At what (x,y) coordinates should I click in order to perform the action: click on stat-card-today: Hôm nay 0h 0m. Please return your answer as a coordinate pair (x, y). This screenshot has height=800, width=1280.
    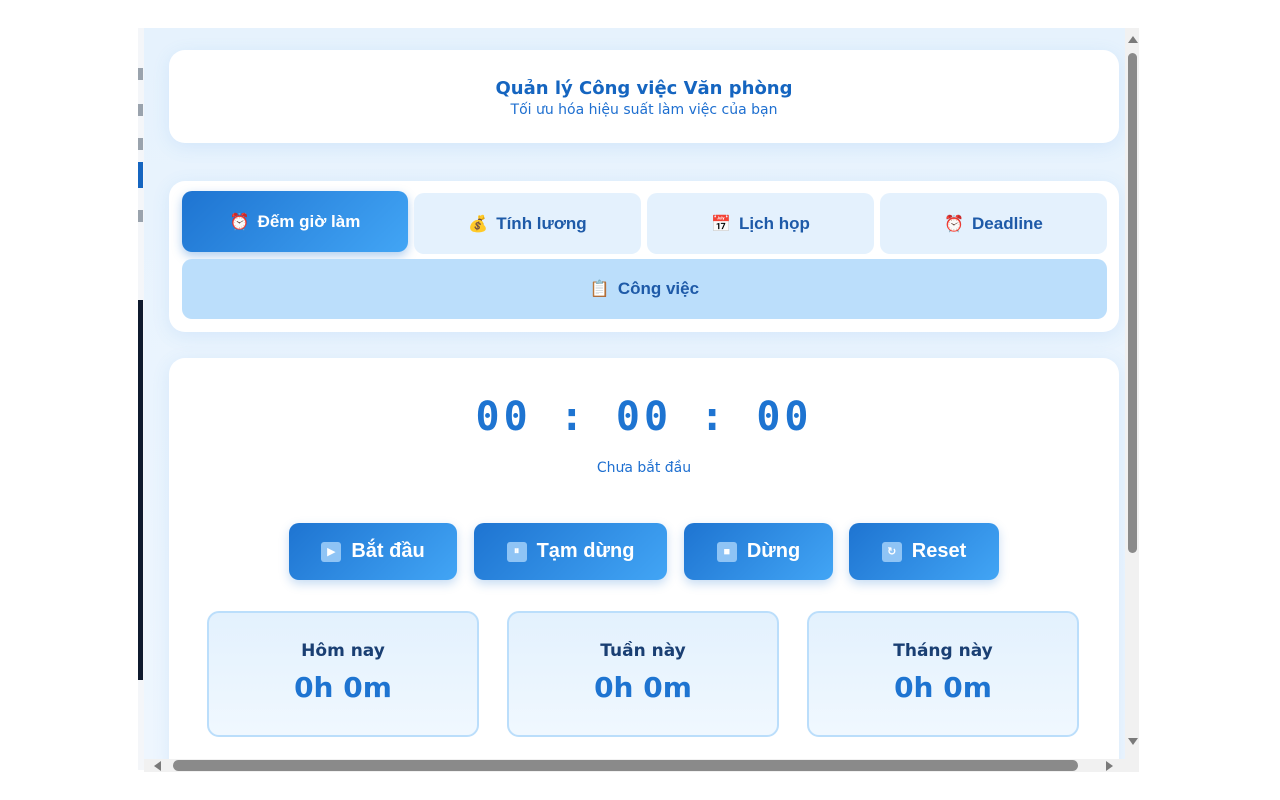
    Looking at the image, I should click on (343, 674).